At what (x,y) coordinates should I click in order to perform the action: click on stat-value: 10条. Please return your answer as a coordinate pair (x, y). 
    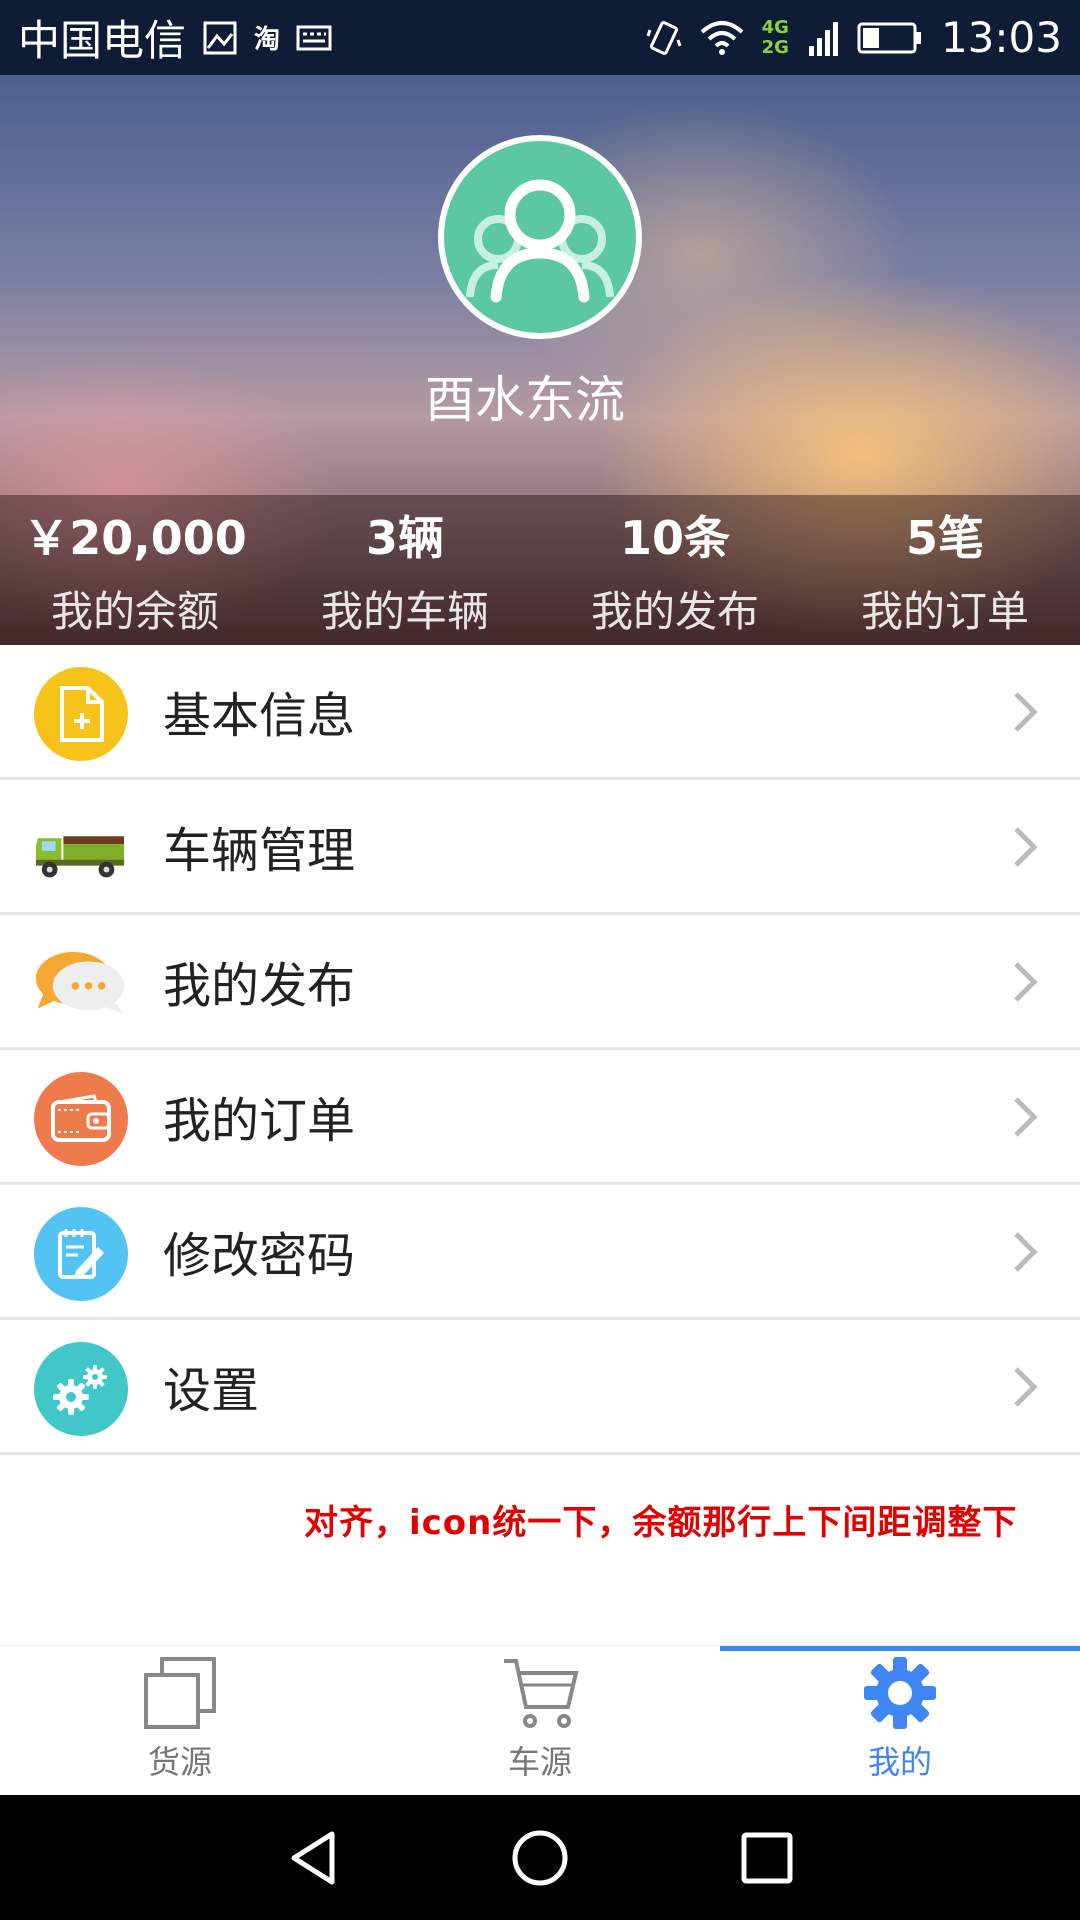
    Looking at the image, I should click on (674, 537).